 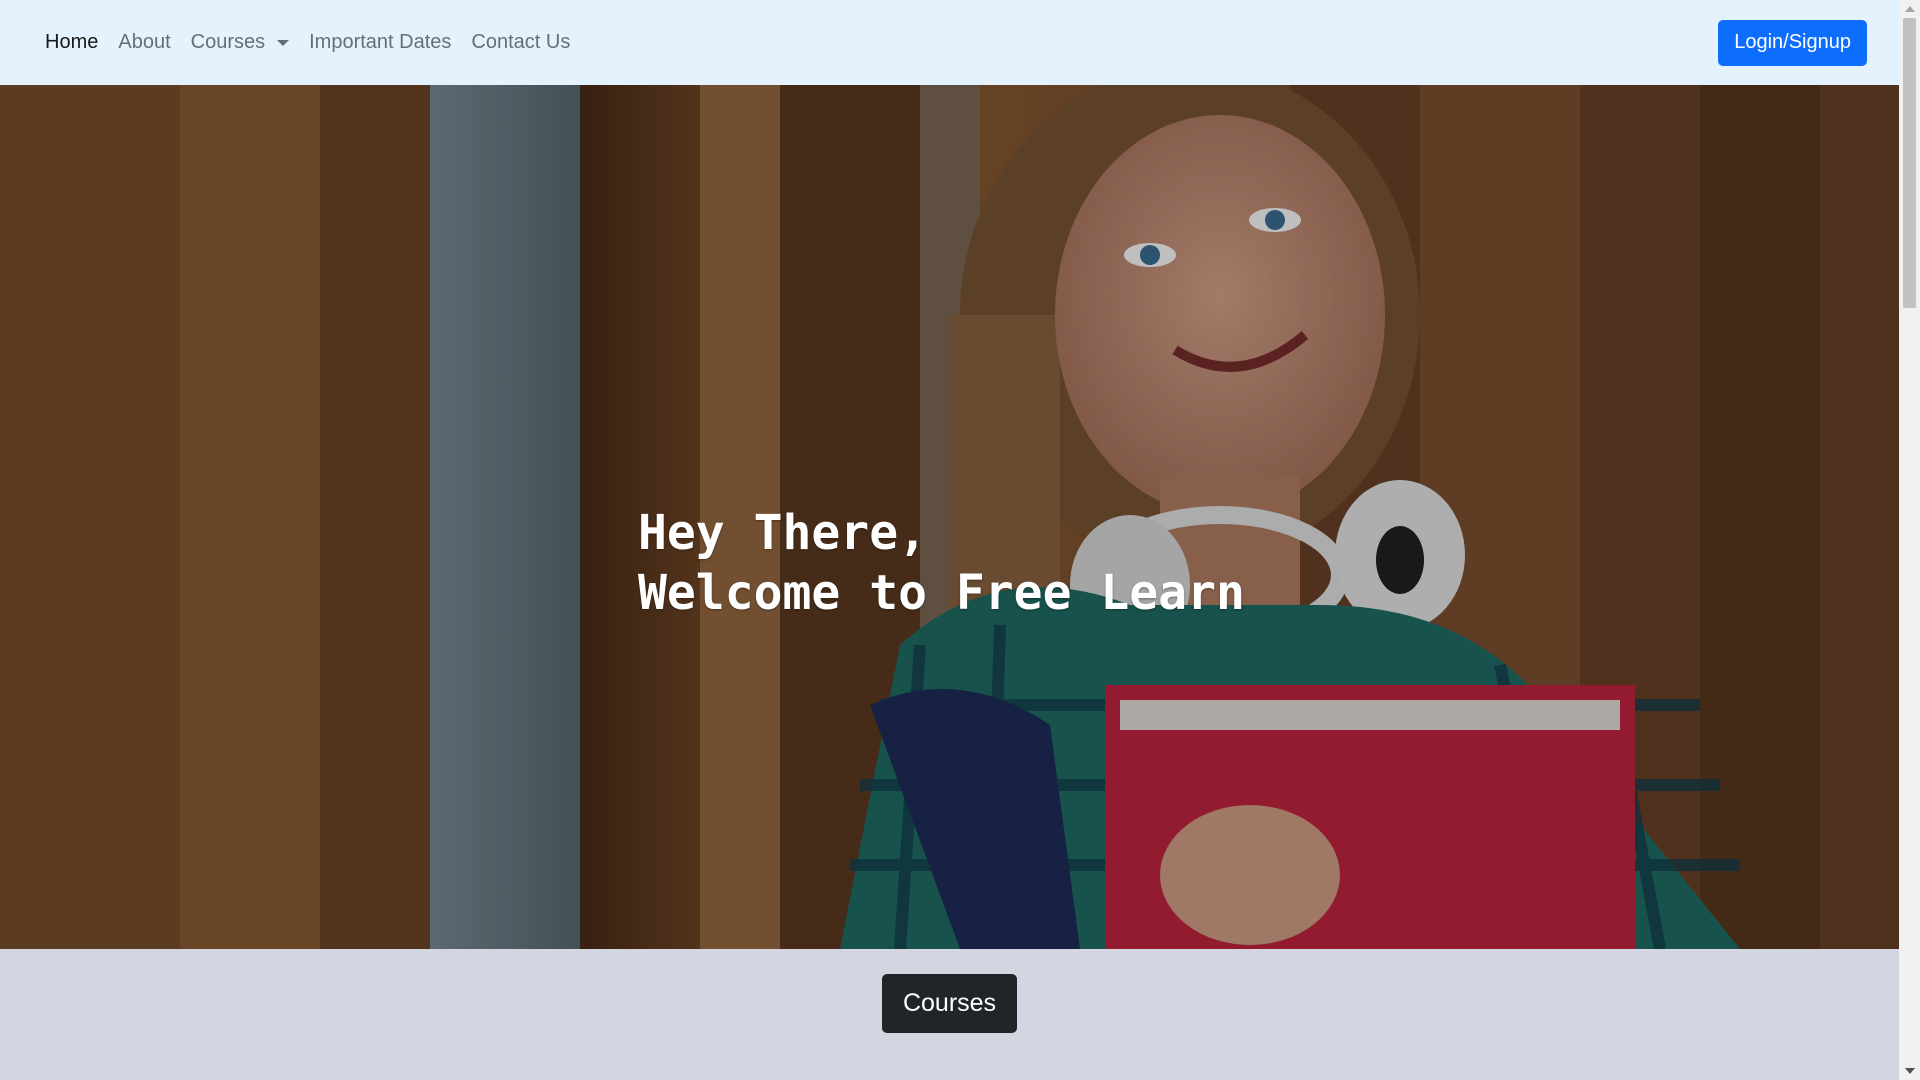 I want to click on nav-contact-link: Contact Us, so click(x=520, y=42).